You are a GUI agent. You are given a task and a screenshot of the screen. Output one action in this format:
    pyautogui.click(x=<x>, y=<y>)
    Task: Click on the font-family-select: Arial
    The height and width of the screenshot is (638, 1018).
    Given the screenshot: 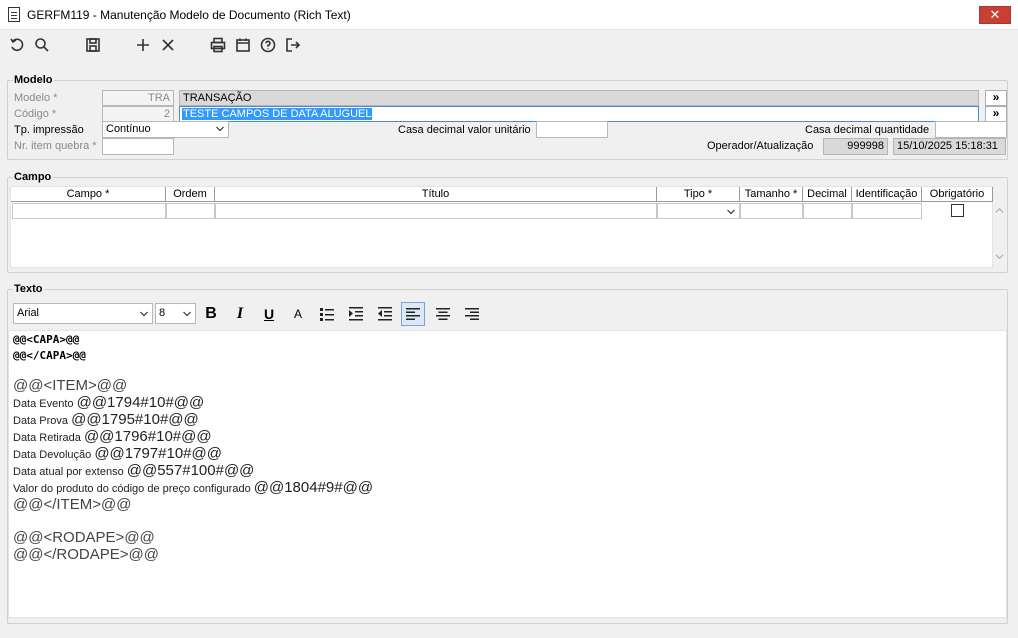 What is the action you would take?
    pyautogui.click(x=83, y=313)
    